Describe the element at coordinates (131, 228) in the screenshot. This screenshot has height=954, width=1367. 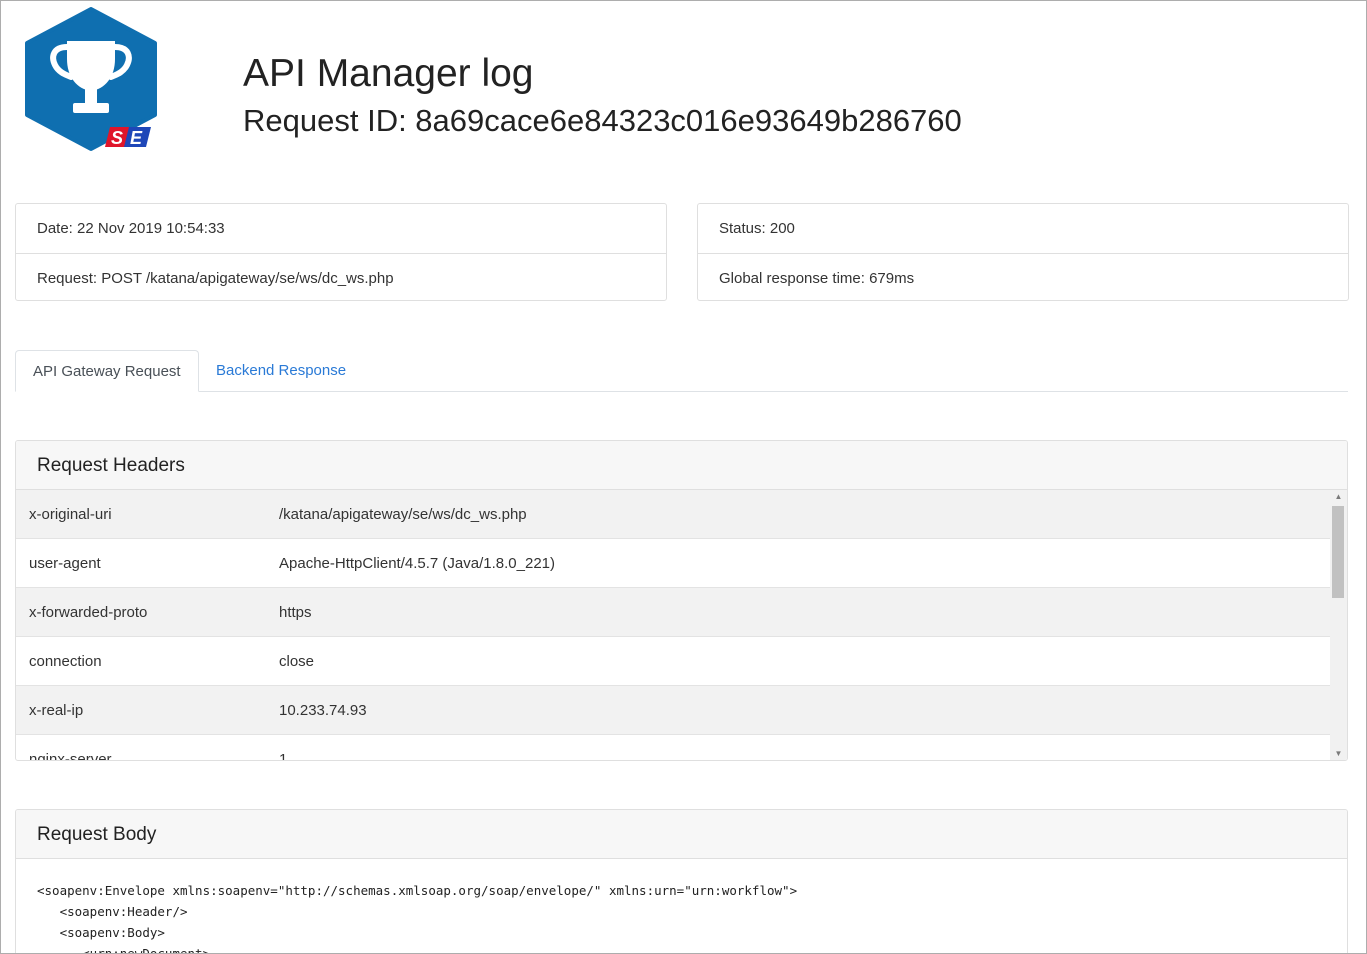
I see `date-row: Date: 22 Nov 2019 10:54:33` at that location.